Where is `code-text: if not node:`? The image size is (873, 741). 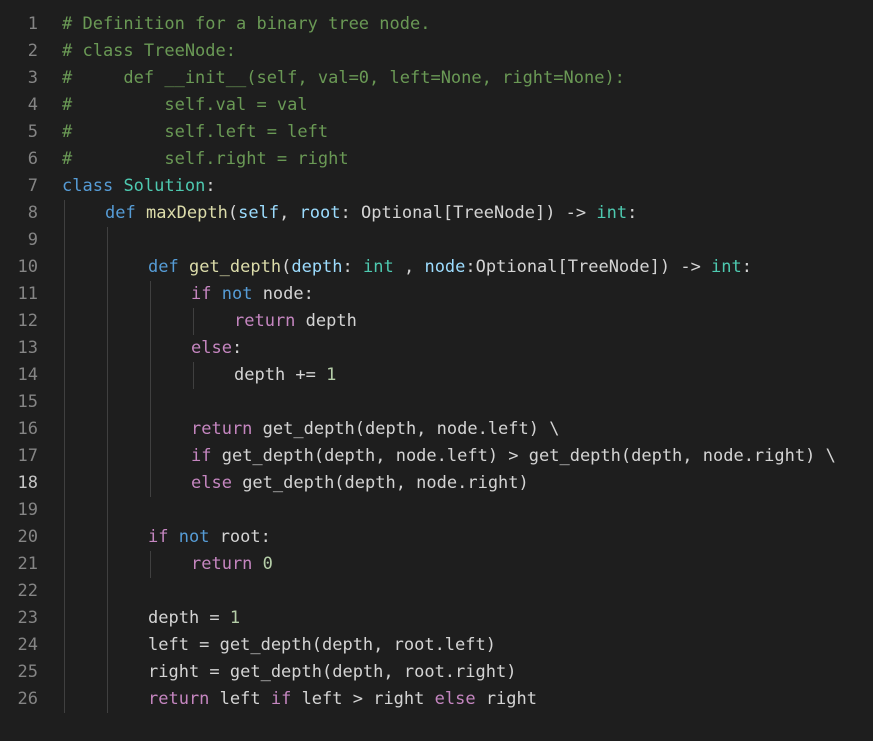
code-text: if not node: is located at coordinates (252, 294).